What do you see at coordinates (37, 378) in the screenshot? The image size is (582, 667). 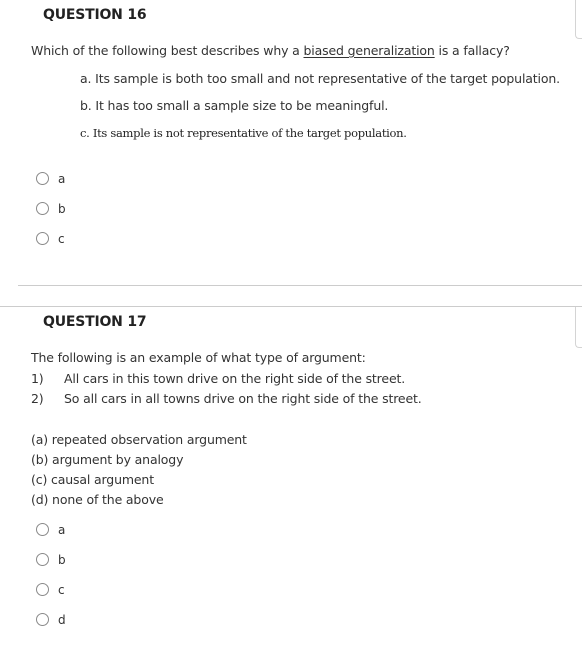 I see `premise-number: 1)` at bounding box center [37, 378].